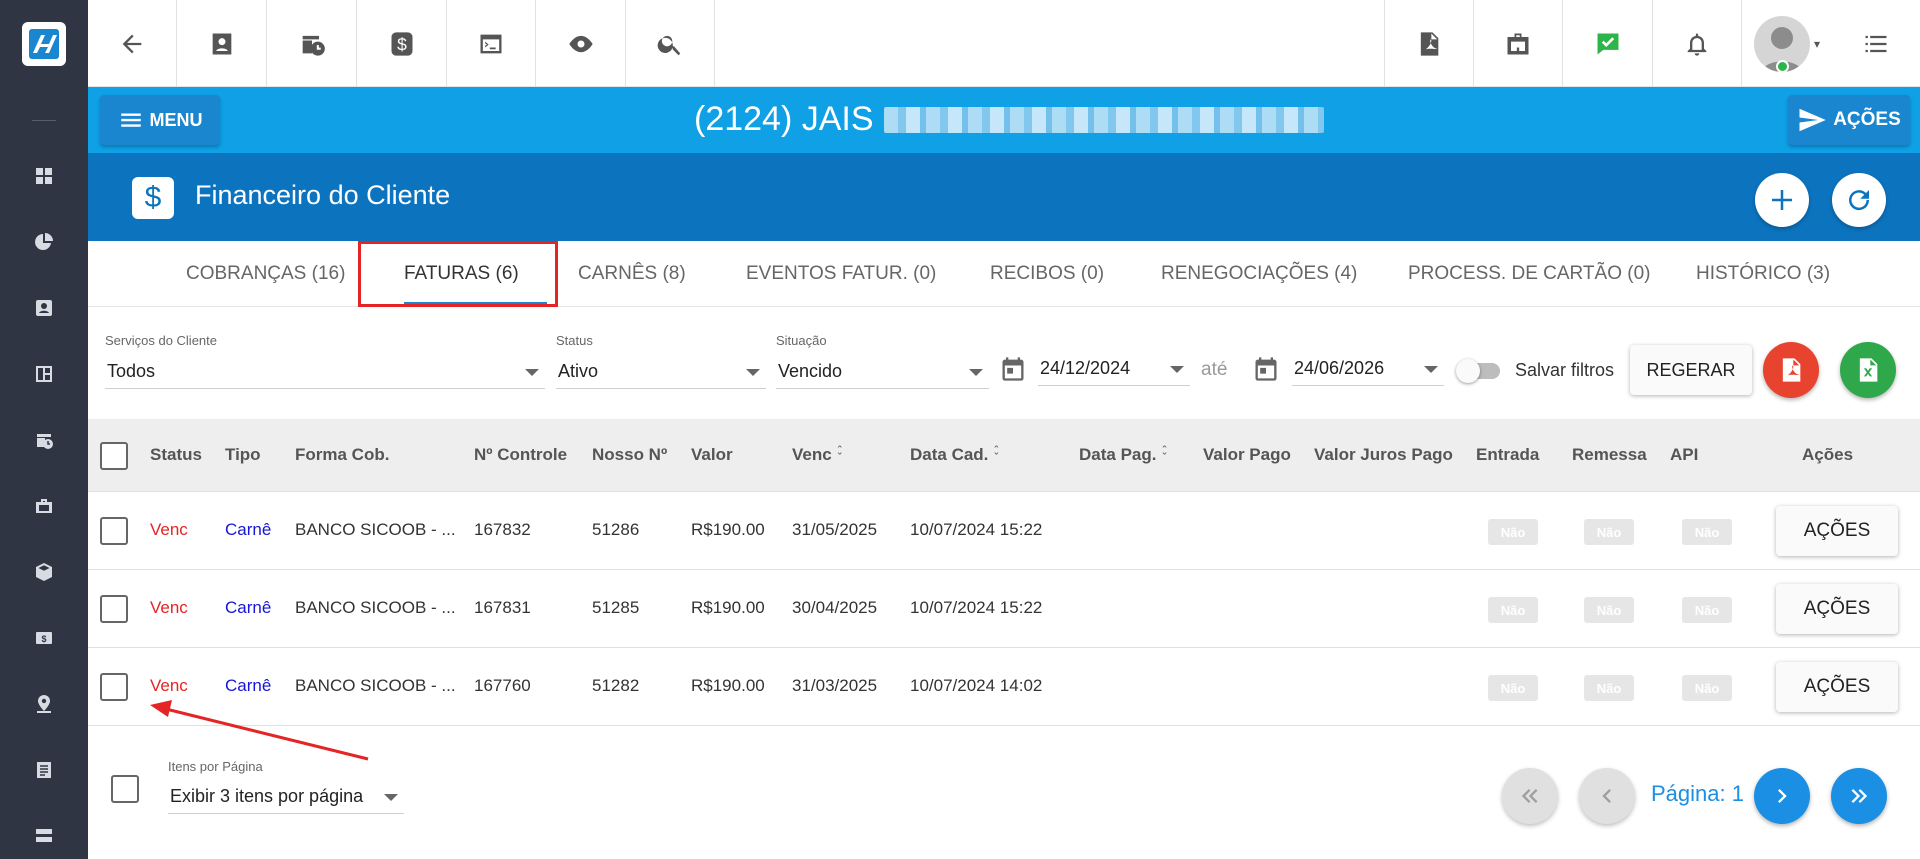 The image size is (1920, 859). Describe the element at coordinates (1480, 371) in the screenshot. I see `salvar-filtros-toggle` at that location.